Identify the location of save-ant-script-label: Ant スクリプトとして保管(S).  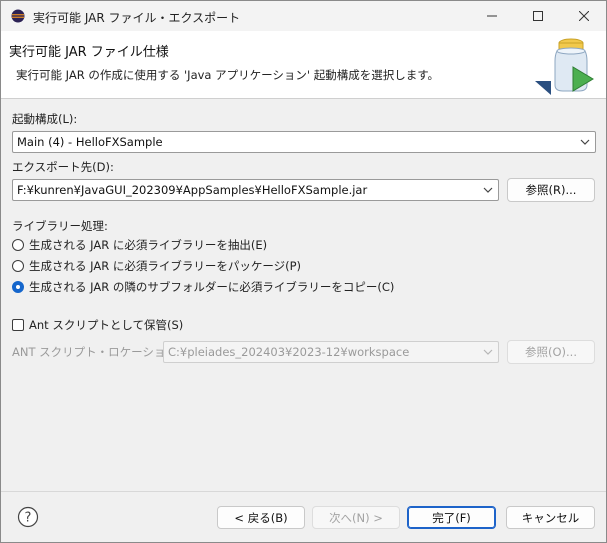
(106, 325).